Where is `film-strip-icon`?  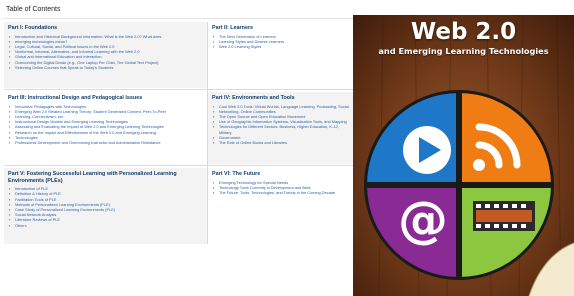
film-strip-icon is located at coordinates (504, 216).